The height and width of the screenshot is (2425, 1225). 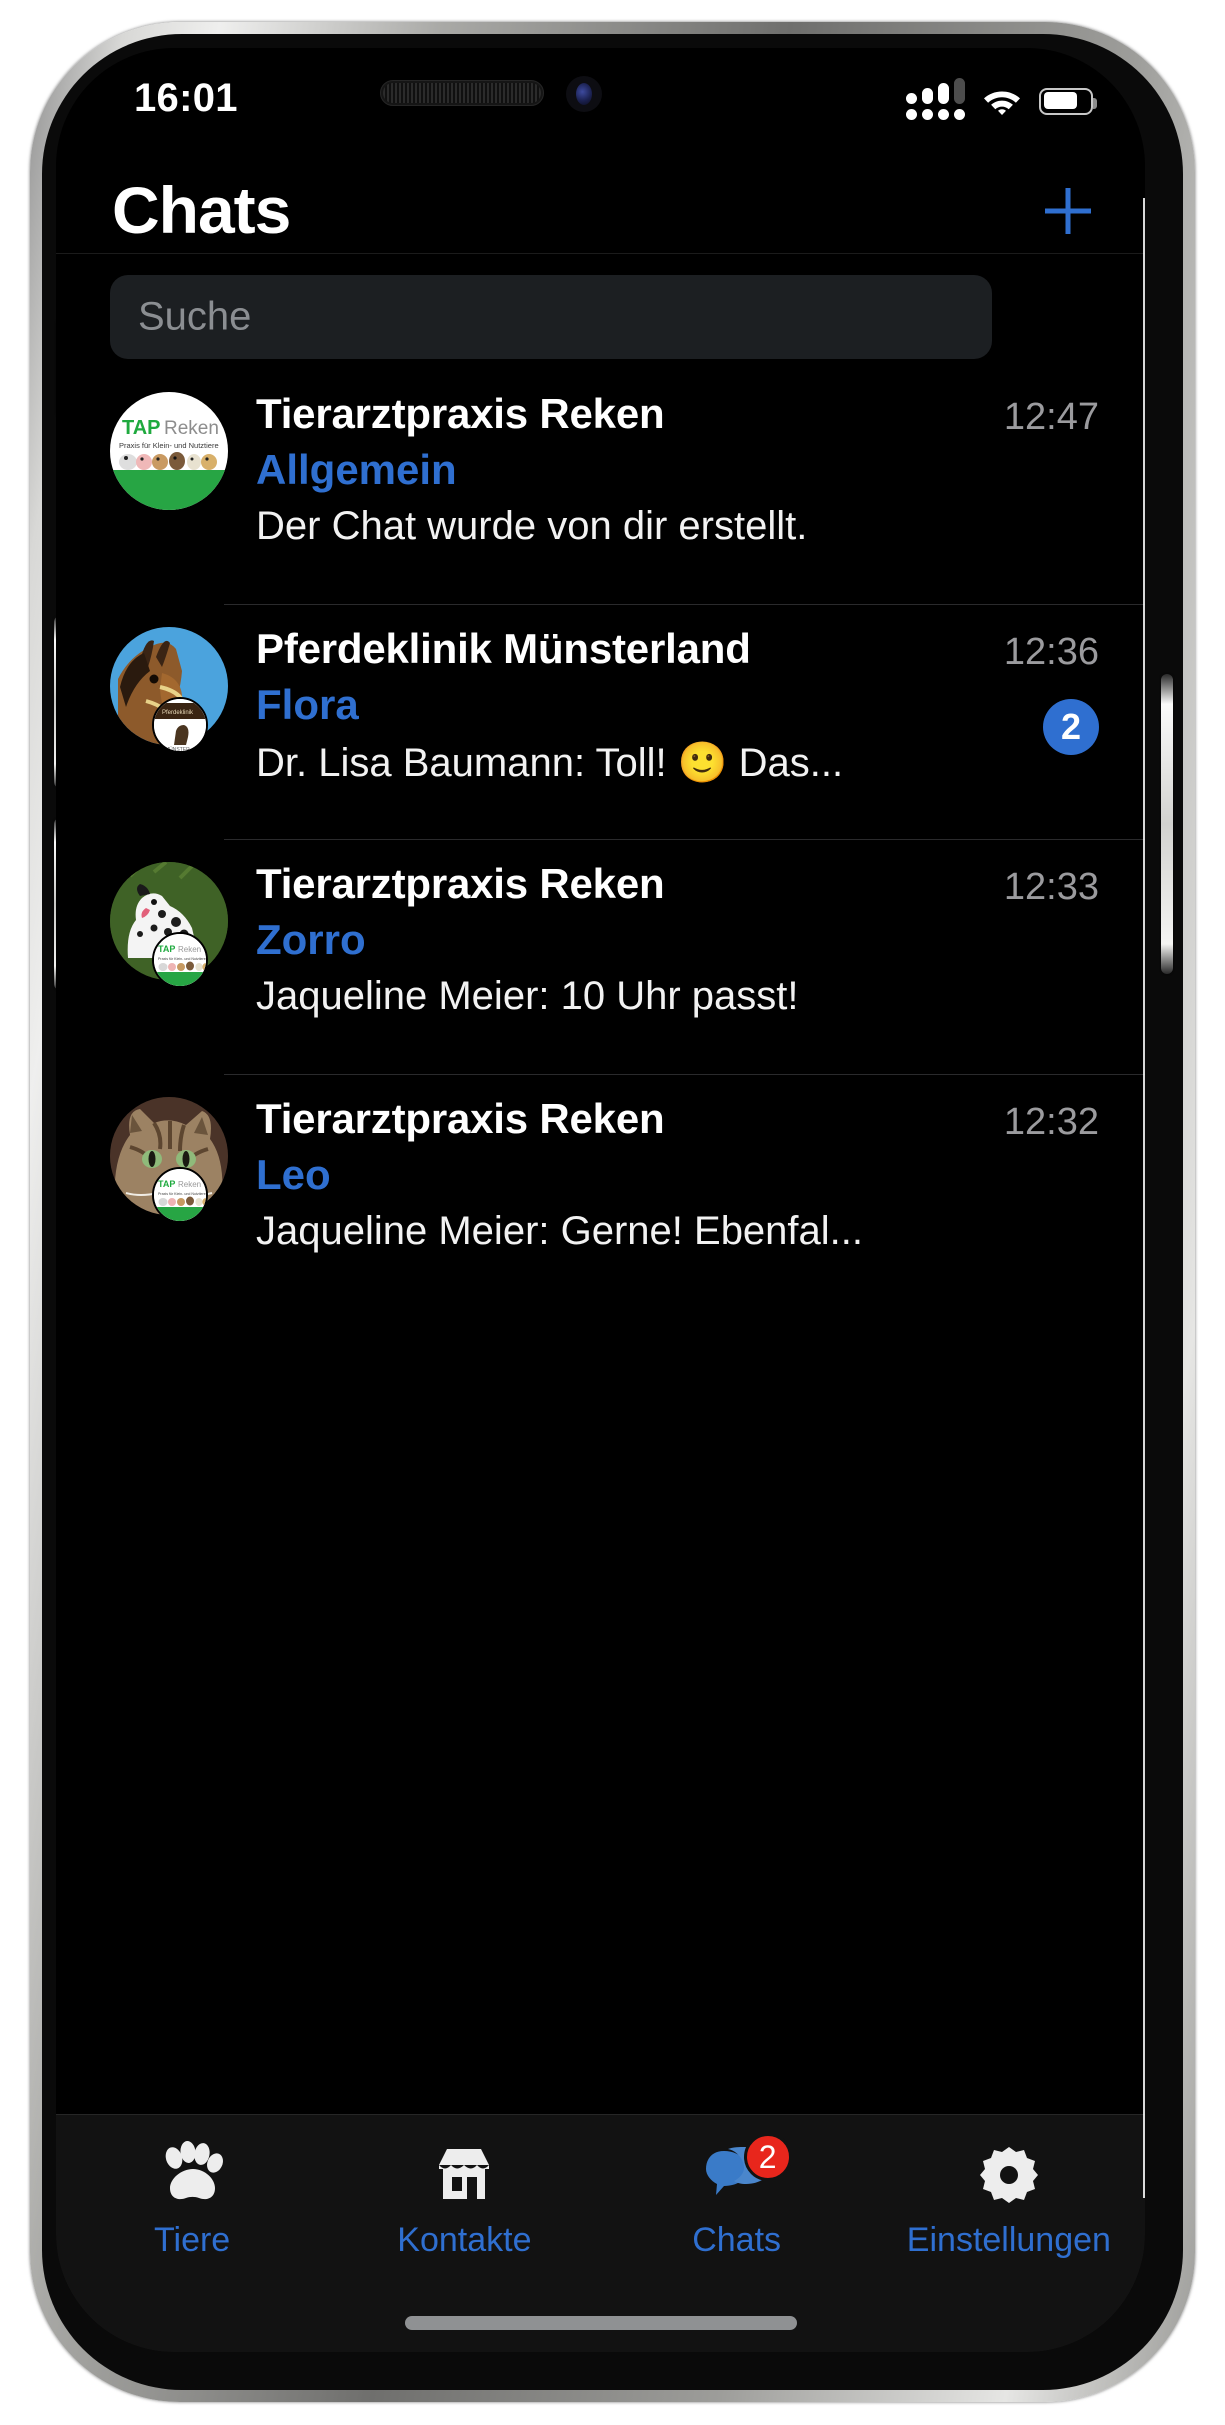 I want to click on tab-label: Tiere, so click(x=192, y=2240).